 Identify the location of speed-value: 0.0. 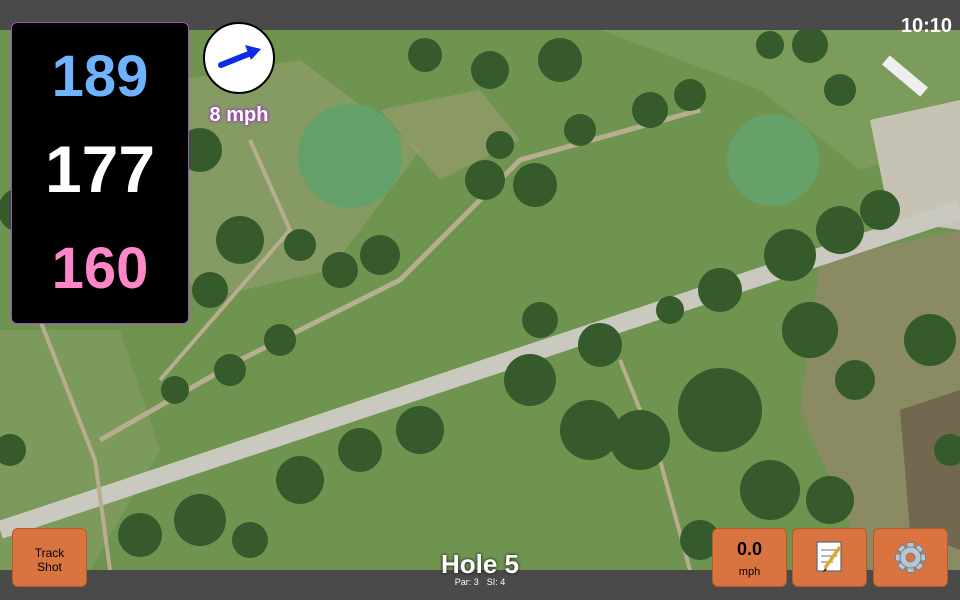
(749, 549).